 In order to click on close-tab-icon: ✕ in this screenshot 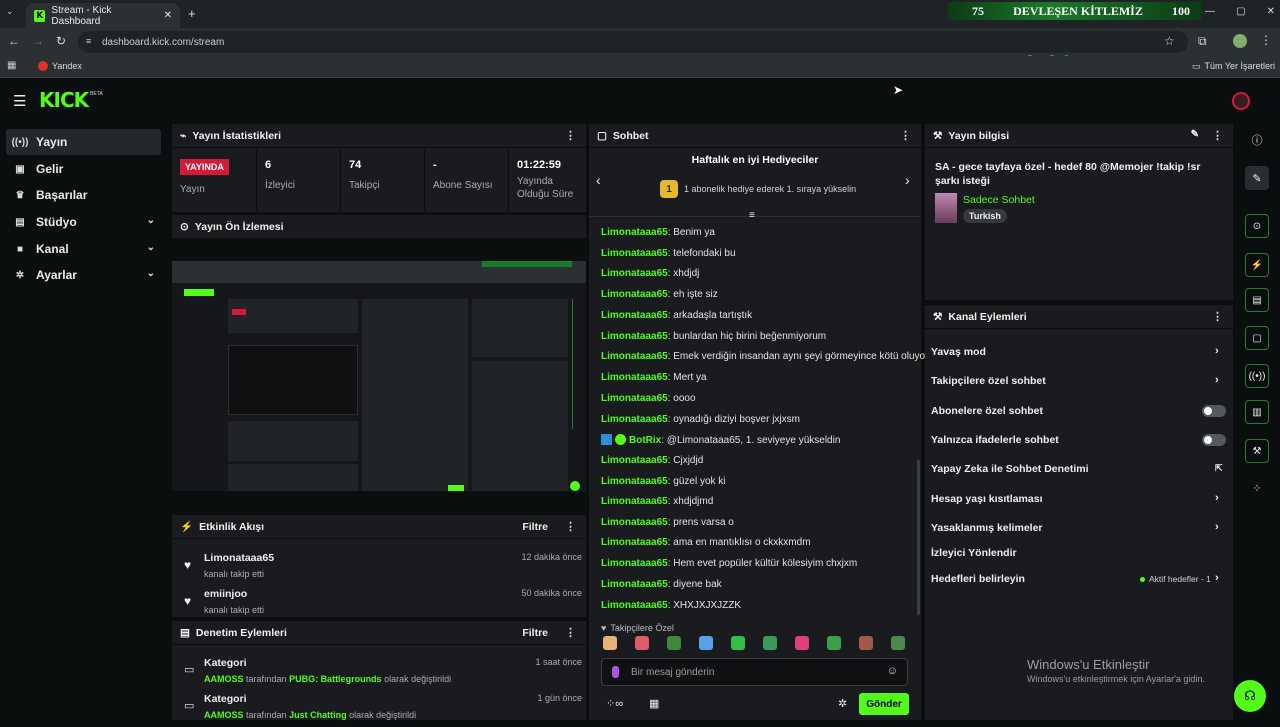, I will do `click(168, 15)`.